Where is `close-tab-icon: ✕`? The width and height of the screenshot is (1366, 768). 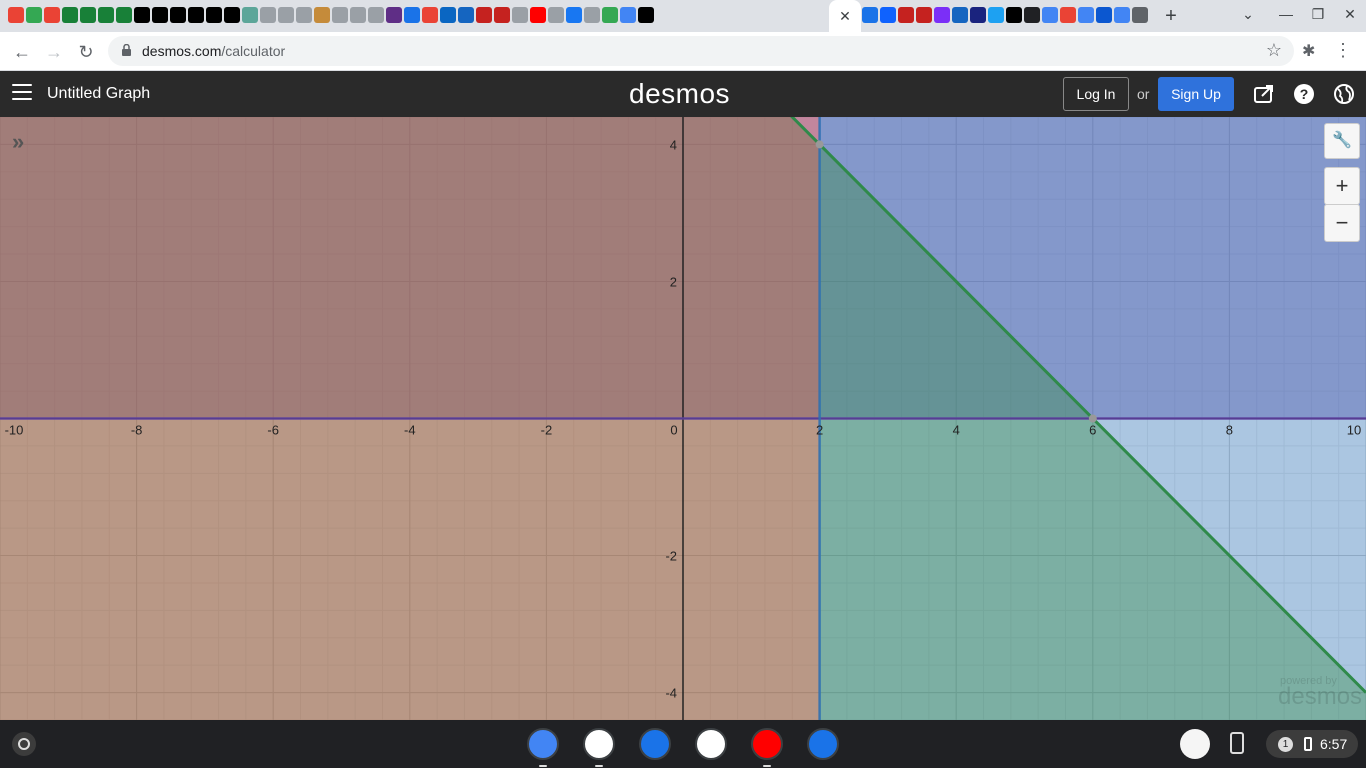
close-tab-icon: ✕ is located at coordinates (845, 16).